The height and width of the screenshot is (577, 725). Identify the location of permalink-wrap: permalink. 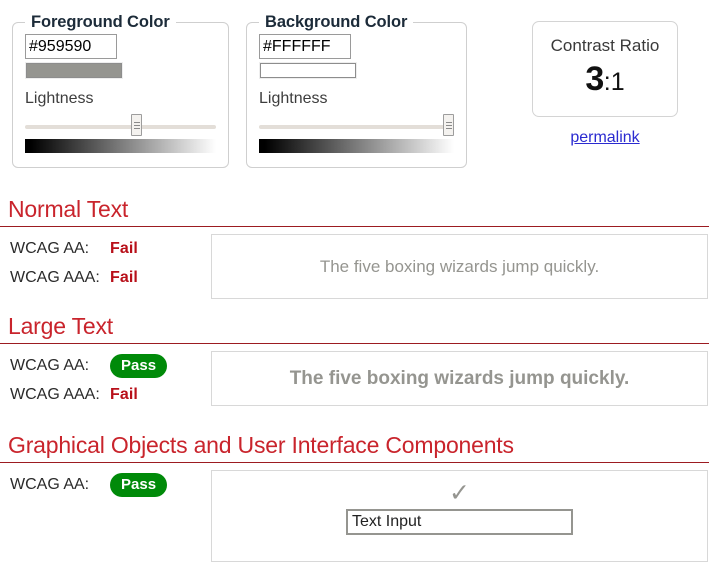
(605, 138).